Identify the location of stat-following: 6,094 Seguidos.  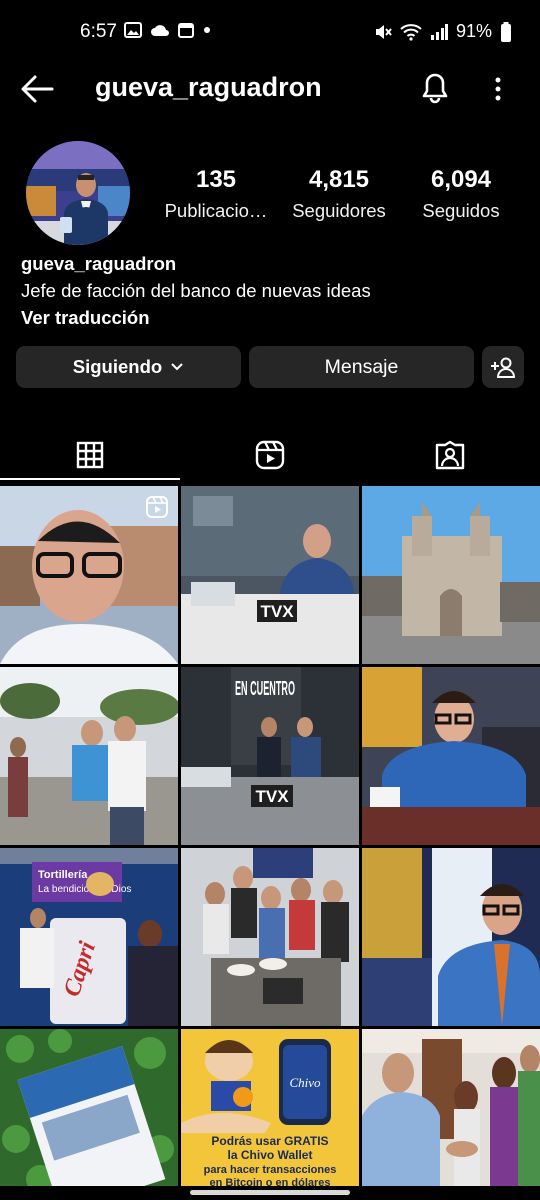
(461, 195).